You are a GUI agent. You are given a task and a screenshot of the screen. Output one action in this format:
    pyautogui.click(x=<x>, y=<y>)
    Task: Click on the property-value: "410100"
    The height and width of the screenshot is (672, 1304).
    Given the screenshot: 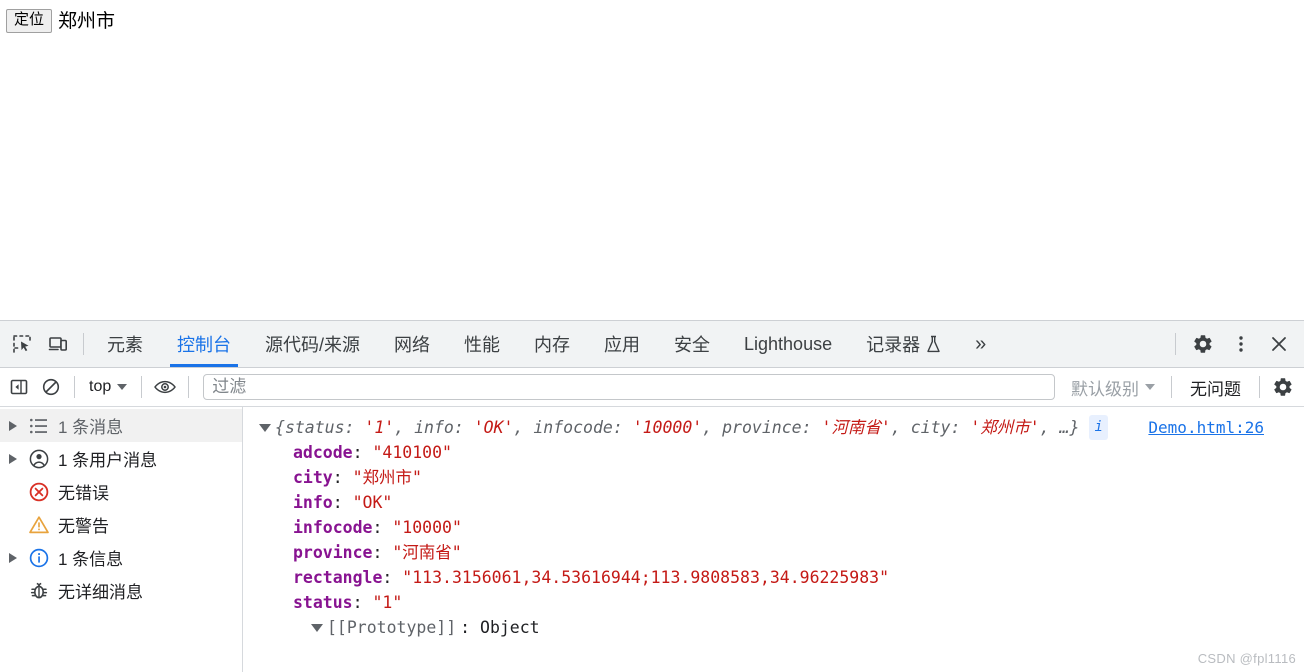 What is the action you would take?
    pyautogui.click(x=412, y=452)
    